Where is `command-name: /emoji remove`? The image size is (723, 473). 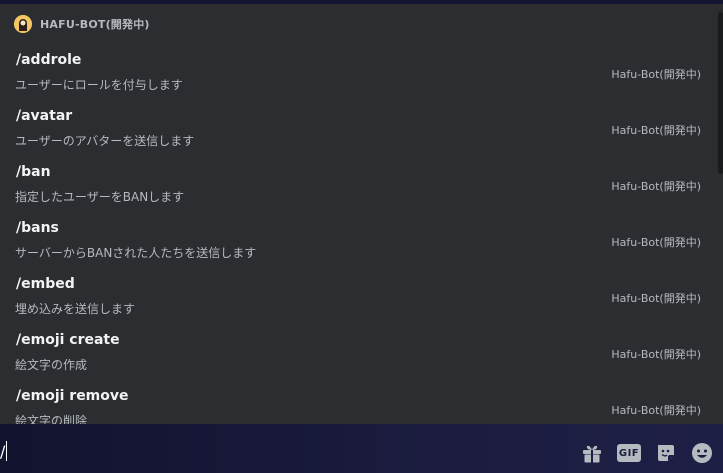 command-name: /emoji remove is located at coordinates (72, 396).